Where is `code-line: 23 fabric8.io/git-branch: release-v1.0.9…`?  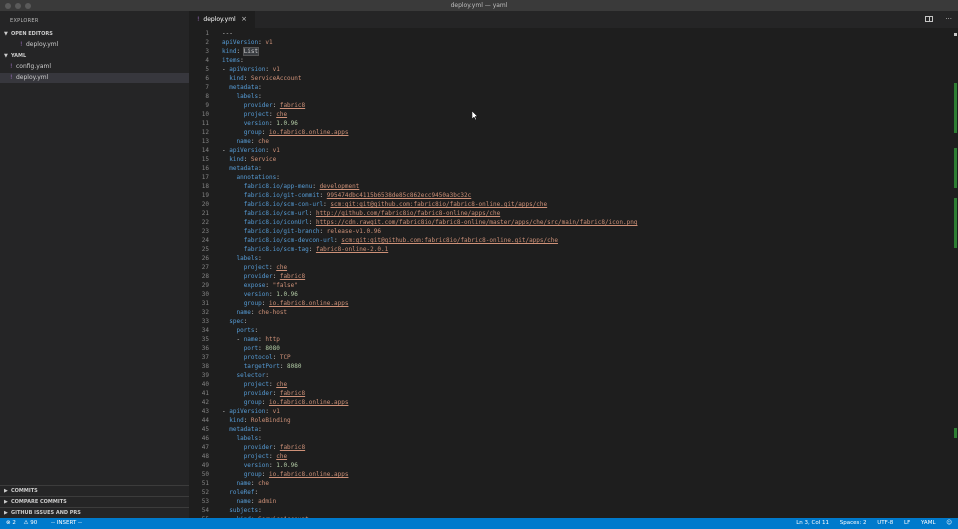
code-line: 23 fabric8.io/git-branch: release-v1.0.9… is located at coordinates (569, 231).